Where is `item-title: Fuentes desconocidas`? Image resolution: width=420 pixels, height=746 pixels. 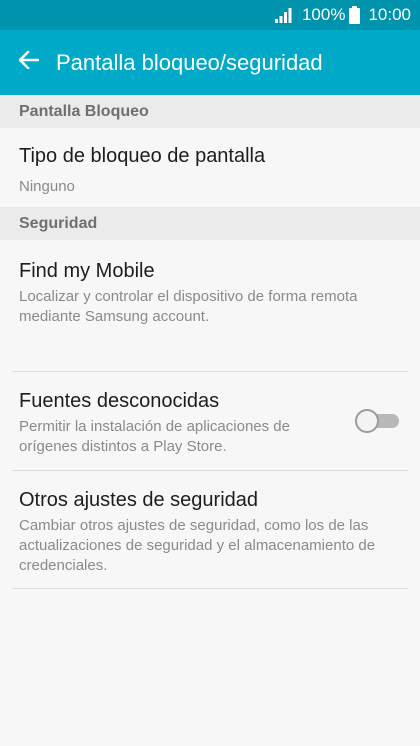
item-title: Fuentes desconocidas is located at coordinates (119, 401).